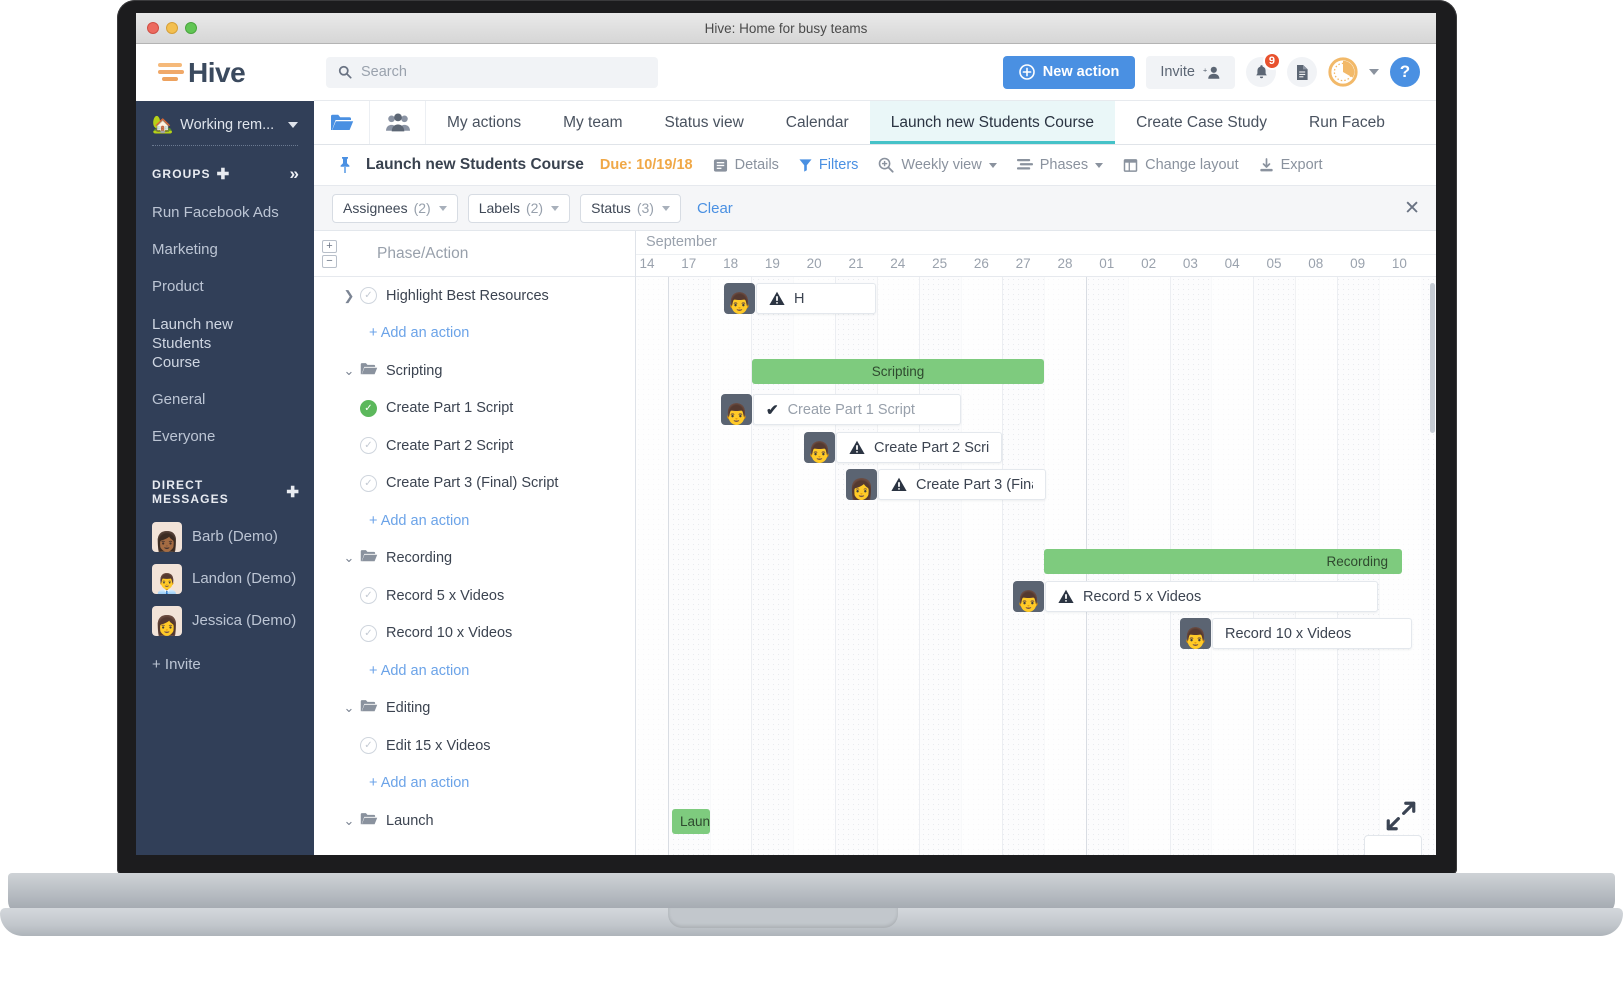  I want to click on laptop-notch, so click(783, 918).